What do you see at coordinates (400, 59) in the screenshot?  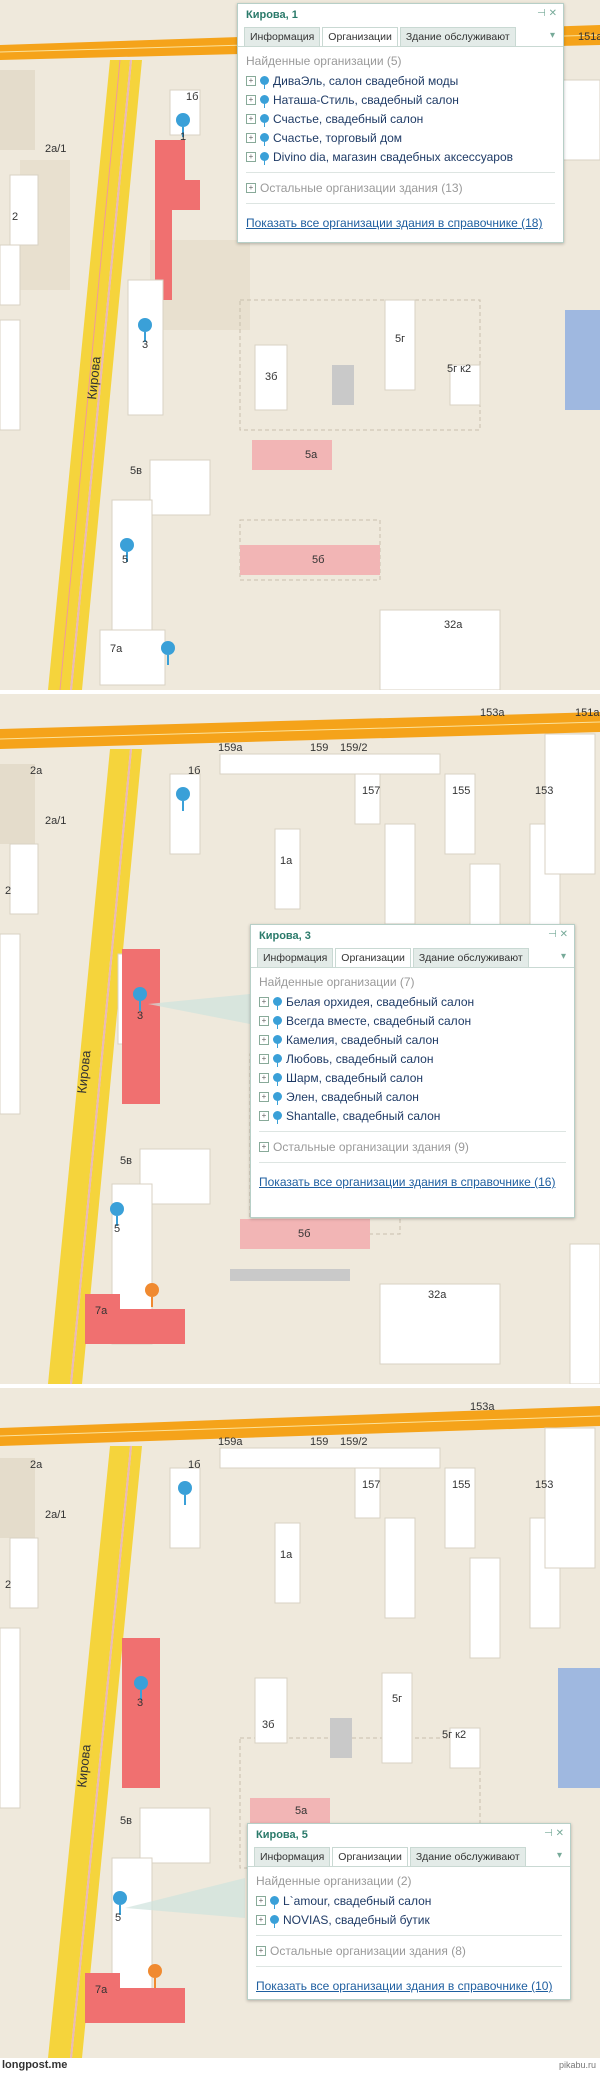 I see `found-orgs-heading: Найденные организации (5)` at bounding box center [400, 59].